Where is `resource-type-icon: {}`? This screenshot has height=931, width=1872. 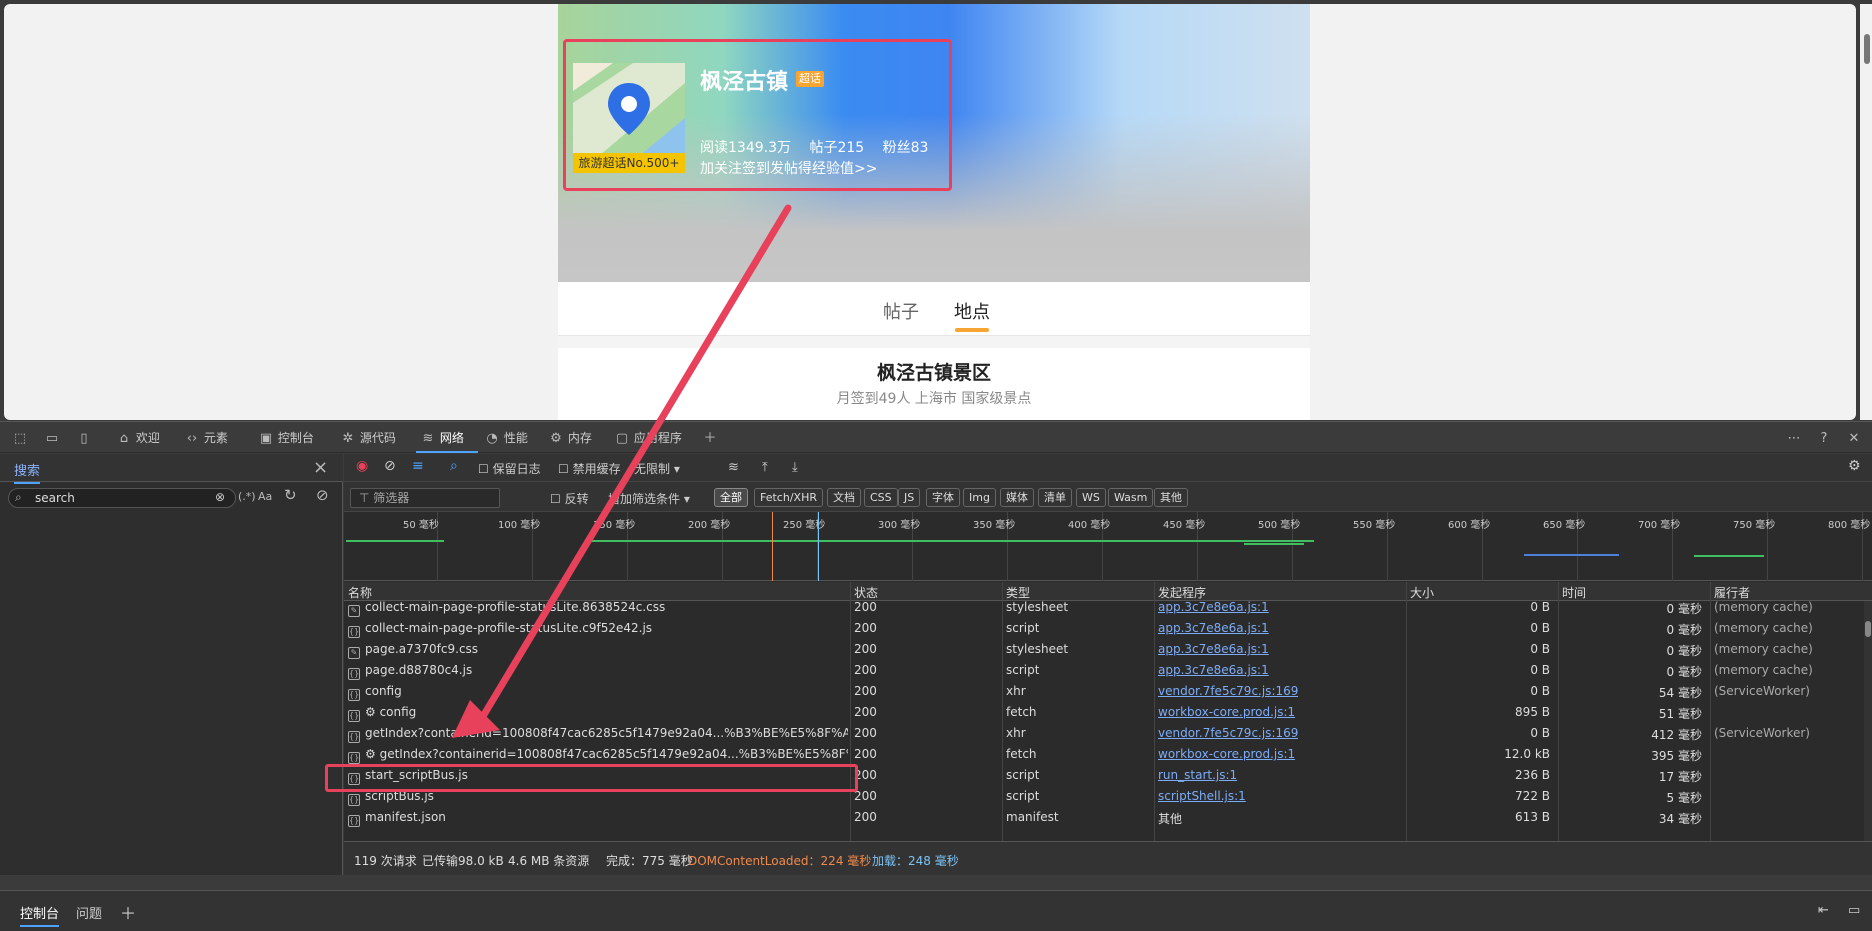 resource-type-icon: {} is located at coordinates (354, 674).